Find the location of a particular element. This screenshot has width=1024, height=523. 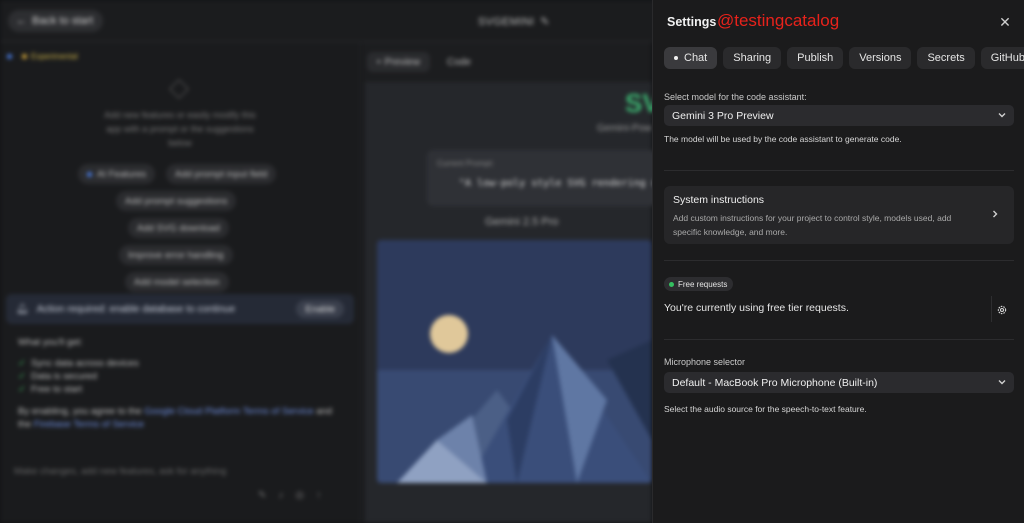

diamond-icon is located at coordinates (179, 89).